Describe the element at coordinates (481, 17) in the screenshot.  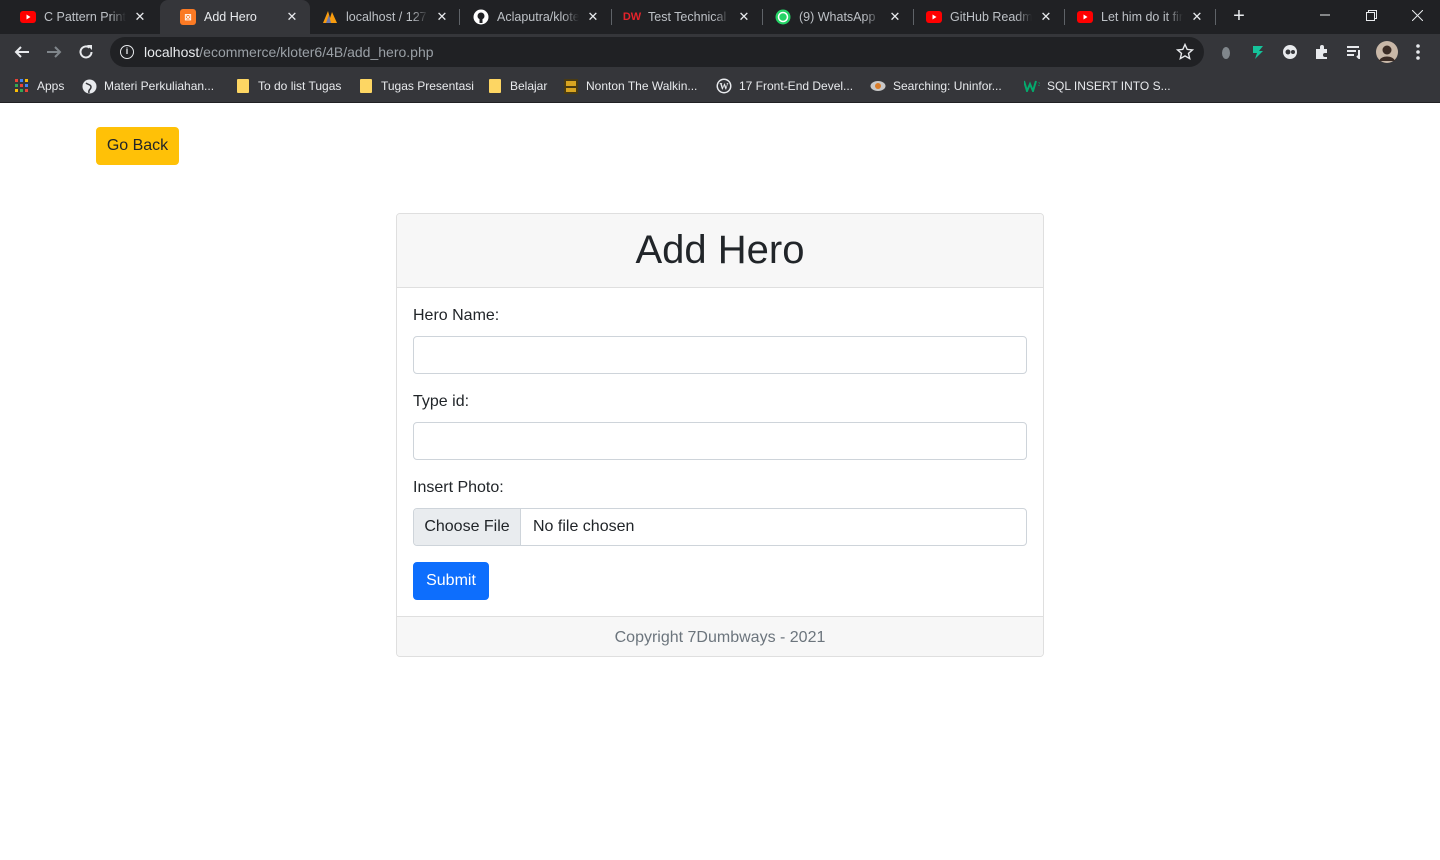
I see `github-icon` at that location.